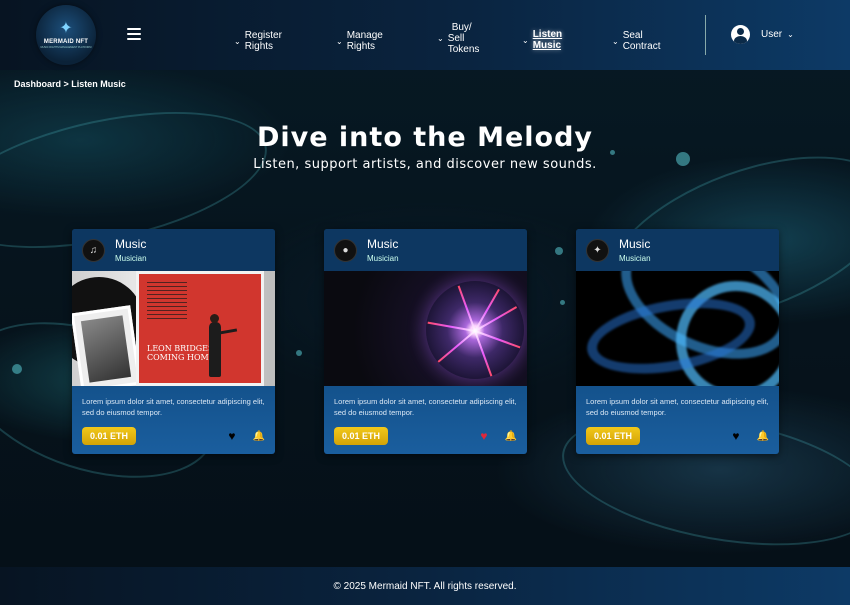  I want to click on page-title: Dive into the Melody, so click(425, 137).